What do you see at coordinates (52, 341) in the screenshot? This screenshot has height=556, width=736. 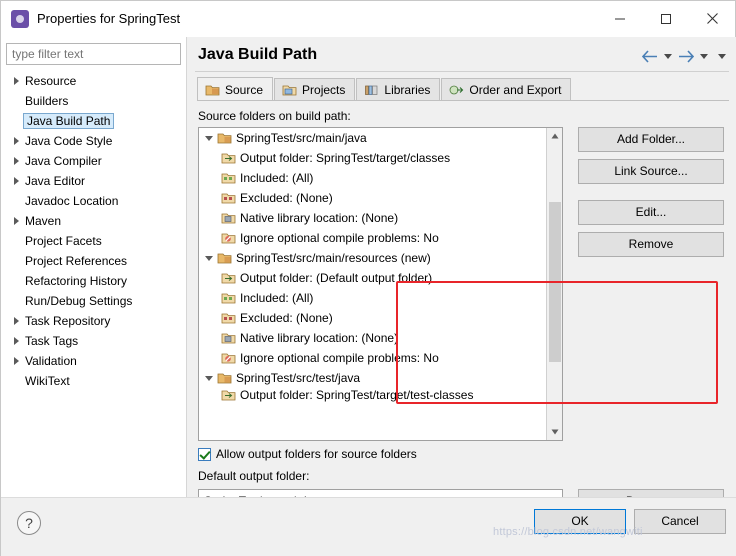 I see `tree-item-label: Task Tags` at bounding box center [52, 341].